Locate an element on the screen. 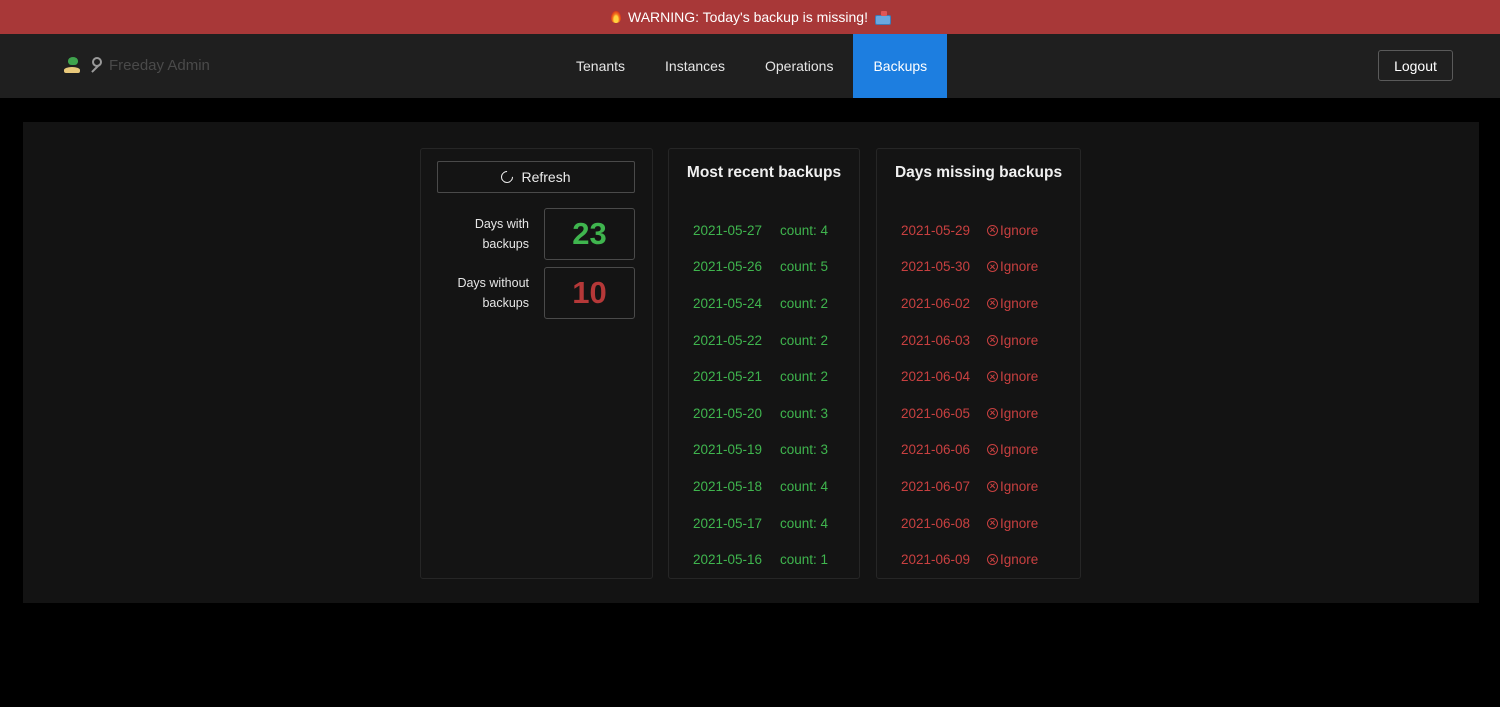 This screenshot has width=1500, height=707. missing-date: 2021-05-30 is located at coordinates (936, 267).